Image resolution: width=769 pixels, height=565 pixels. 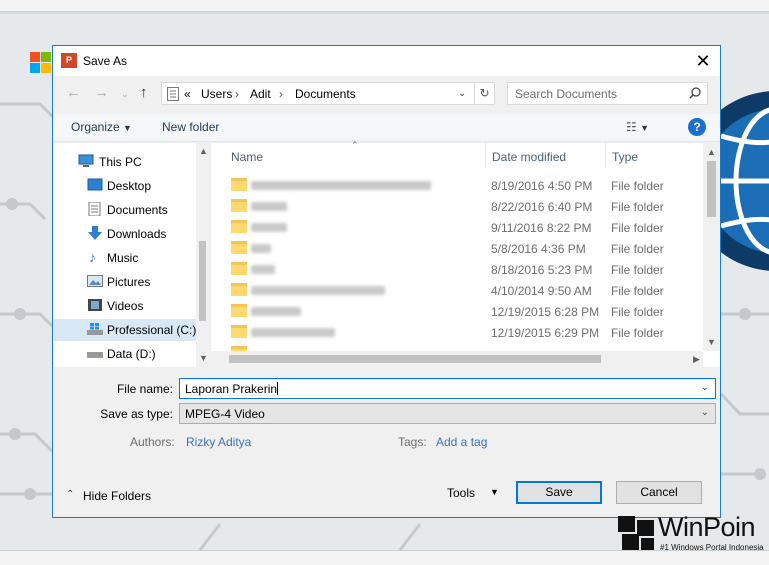 What do you see at coordinates (101, 92) in the screenshot?
I see `forward-arrow-icon: →` at bounding box center [101, 92].